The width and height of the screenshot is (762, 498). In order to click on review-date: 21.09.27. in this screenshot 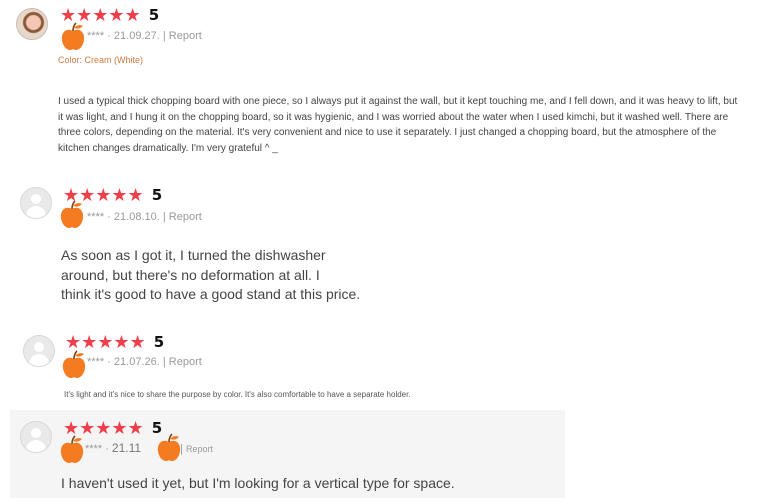, I will do `click(136, 36)`.